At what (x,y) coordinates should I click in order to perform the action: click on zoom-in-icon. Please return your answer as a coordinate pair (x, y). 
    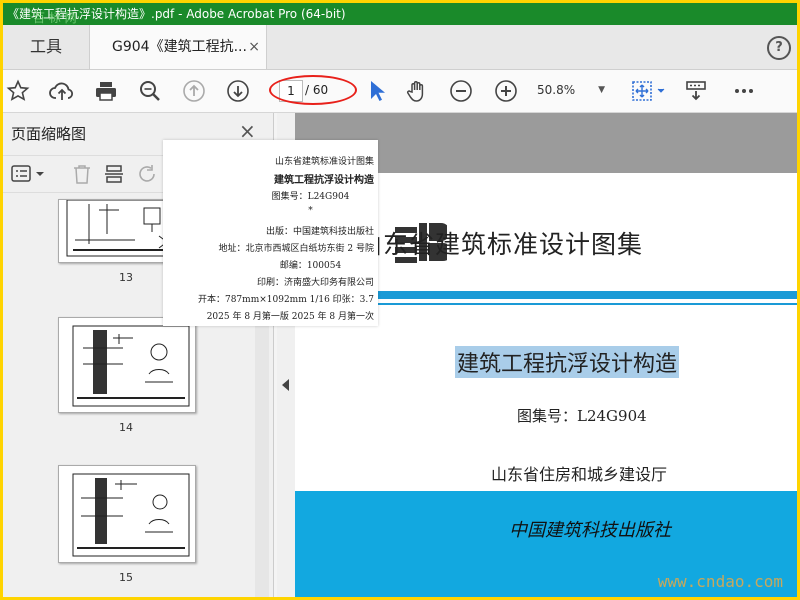
    Looking at the image, I should click on (506, 91).